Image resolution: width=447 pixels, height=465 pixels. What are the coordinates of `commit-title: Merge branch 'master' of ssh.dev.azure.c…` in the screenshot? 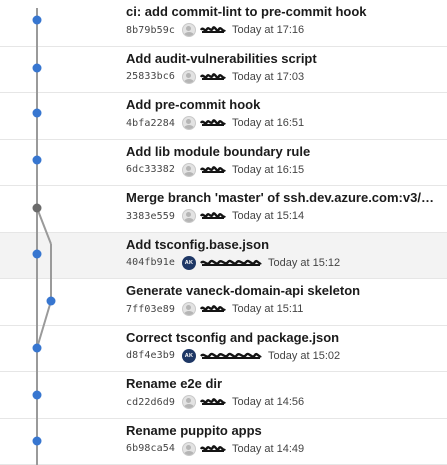 It's located at (281, 197).